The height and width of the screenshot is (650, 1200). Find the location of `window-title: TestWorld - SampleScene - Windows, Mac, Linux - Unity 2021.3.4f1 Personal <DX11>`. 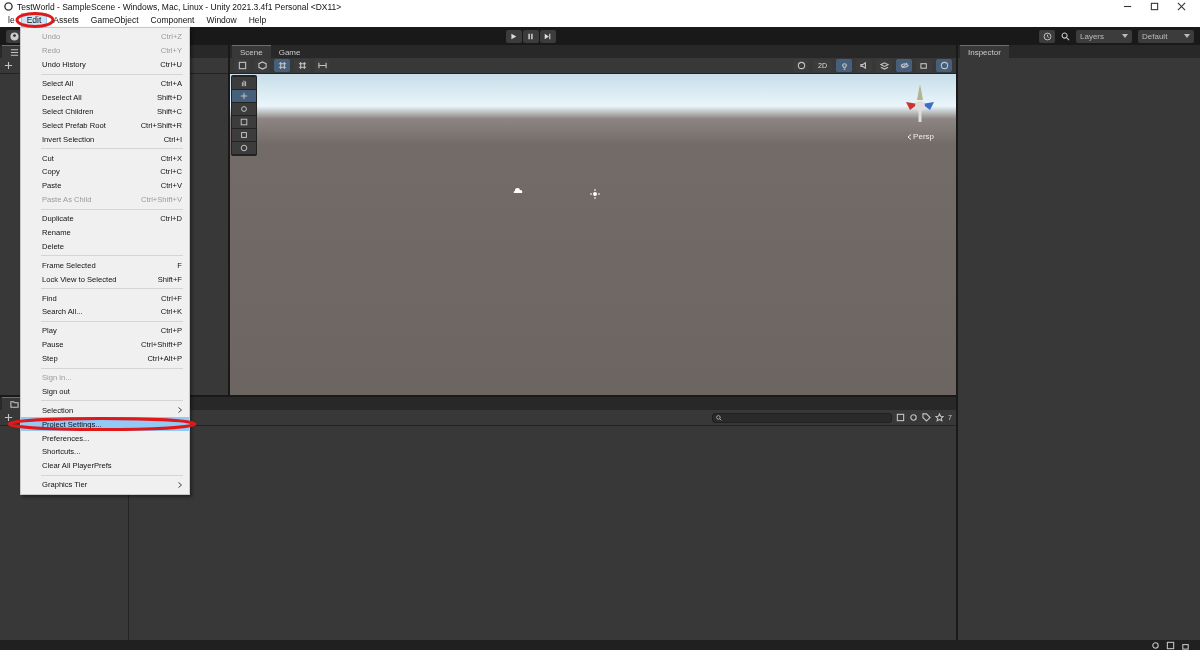

window-title: TestWorld - SampleScene - Windows, Mac, Linux - Unity 2021.3.4f1 Personal <DX11> is located at coordinates (179, 6).